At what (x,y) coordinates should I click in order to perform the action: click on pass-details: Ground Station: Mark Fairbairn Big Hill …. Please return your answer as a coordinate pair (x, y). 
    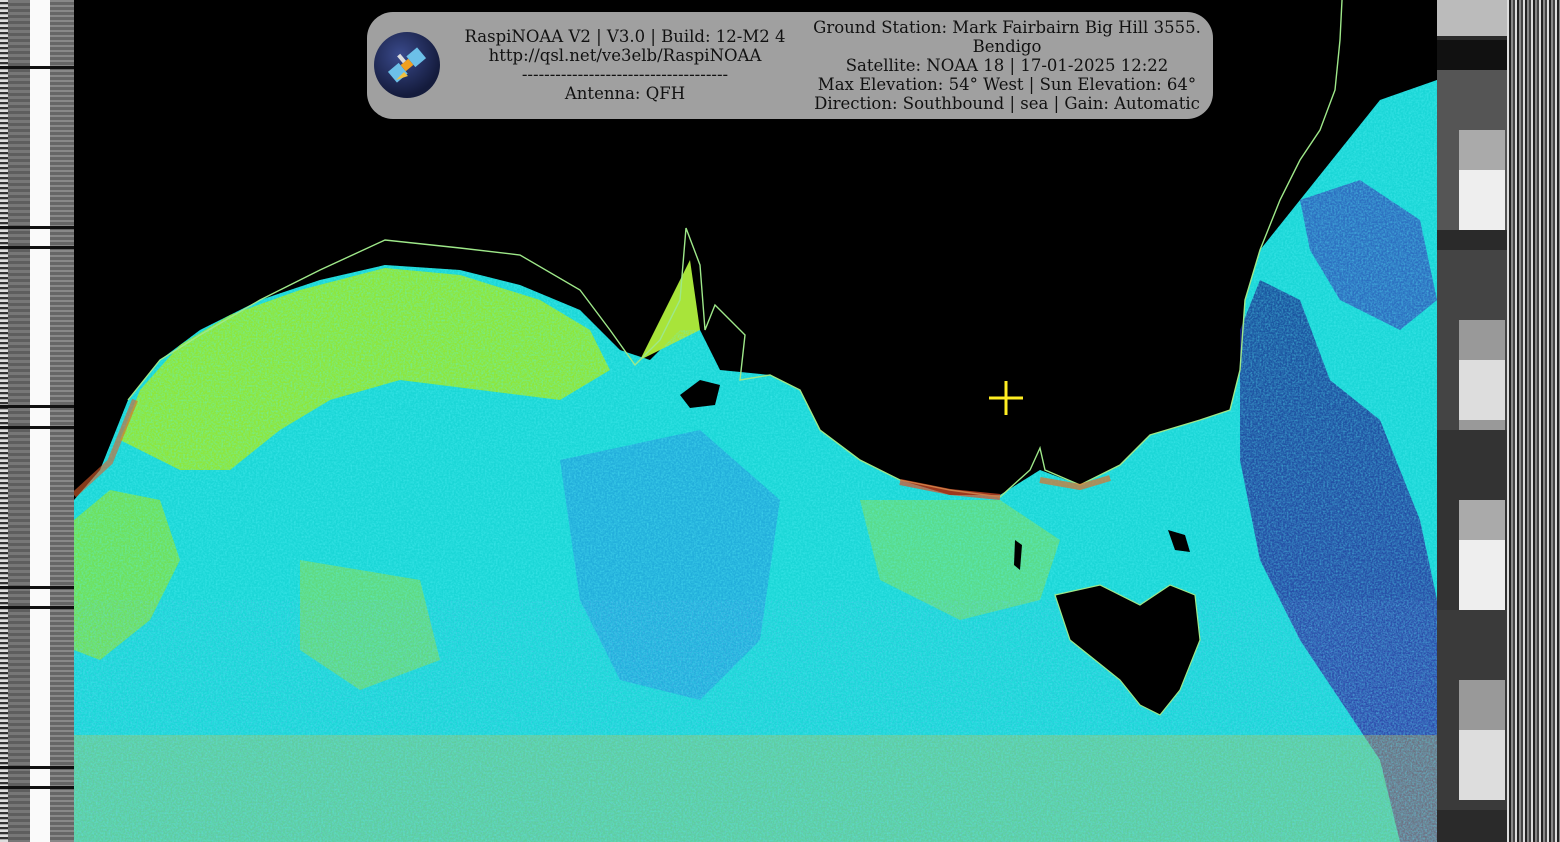
    Looking at the image, I should click on (1007, 65).